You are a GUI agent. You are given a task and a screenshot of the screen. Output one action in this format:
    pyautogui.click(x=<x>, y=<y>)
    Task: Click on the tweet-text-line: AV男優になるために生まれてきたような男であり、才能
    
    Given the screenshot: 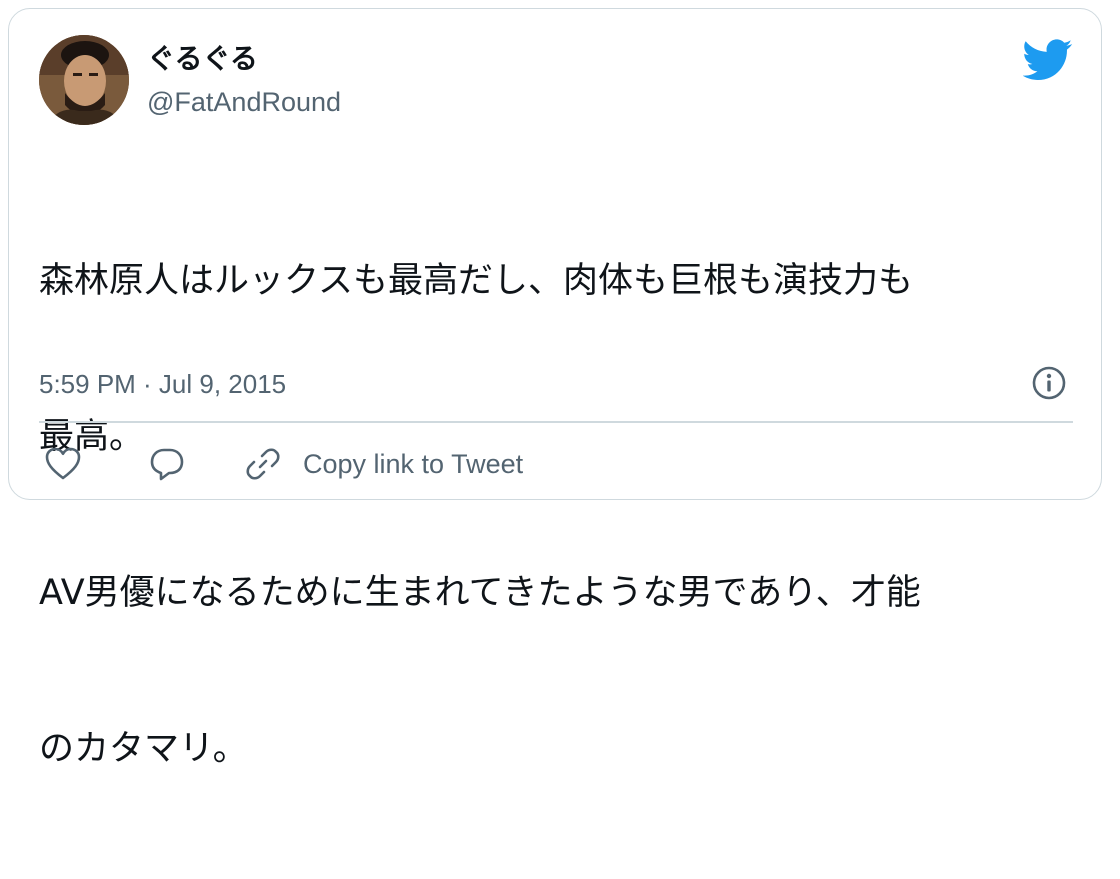 What is the action you would take?
    pyautogui.click(x=480, y=593)
    